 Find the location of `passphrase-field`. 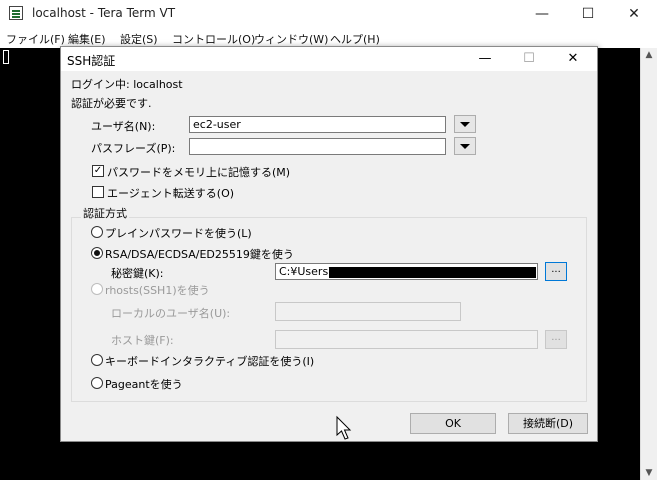

passphrase-field is located at coordinates (317, 146).